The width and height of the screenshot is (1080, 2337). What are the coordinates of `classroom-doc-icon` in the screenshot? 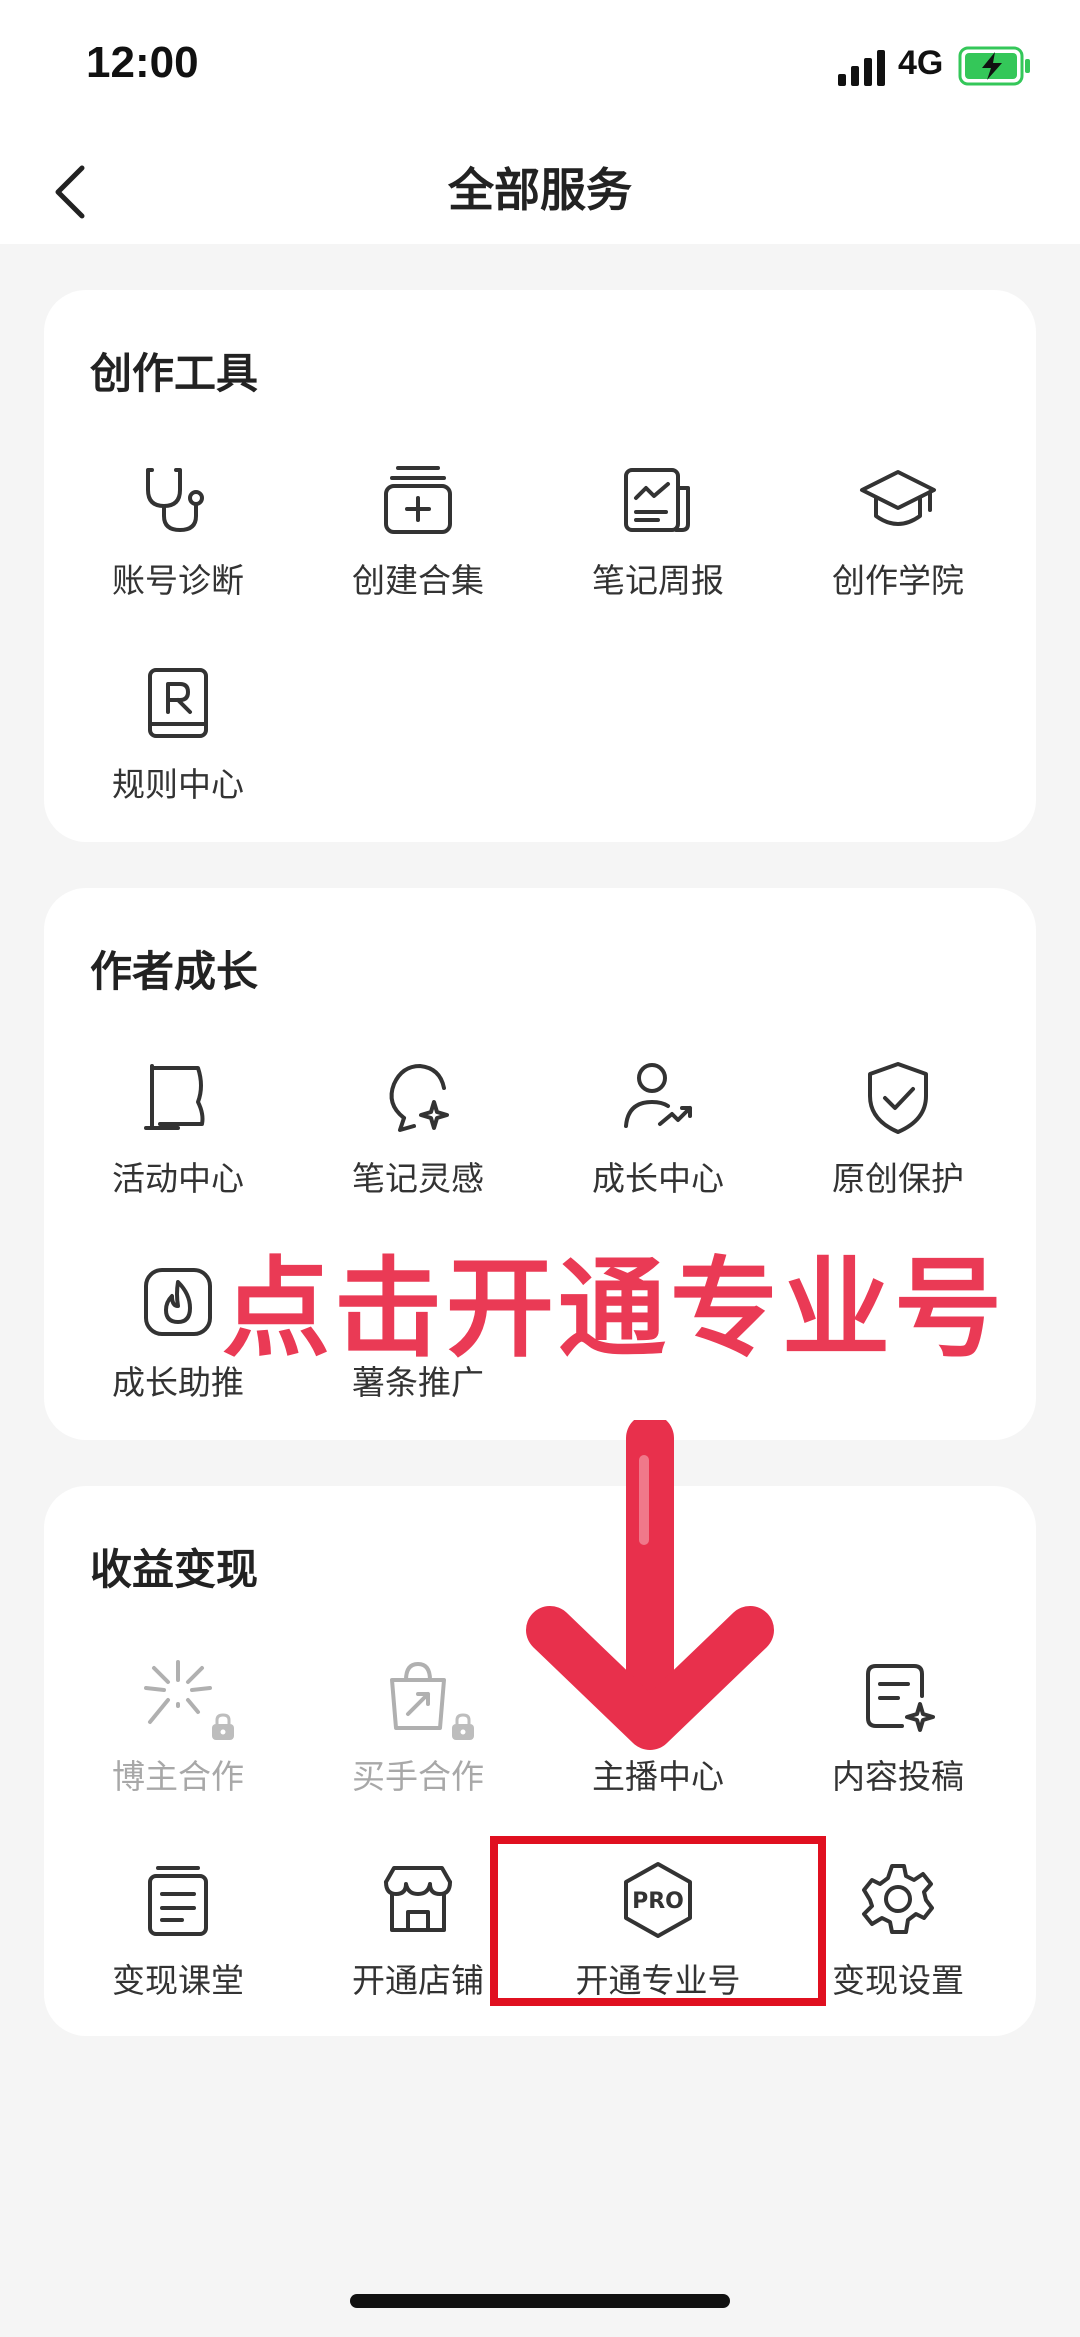 It's located at (178, 1901).